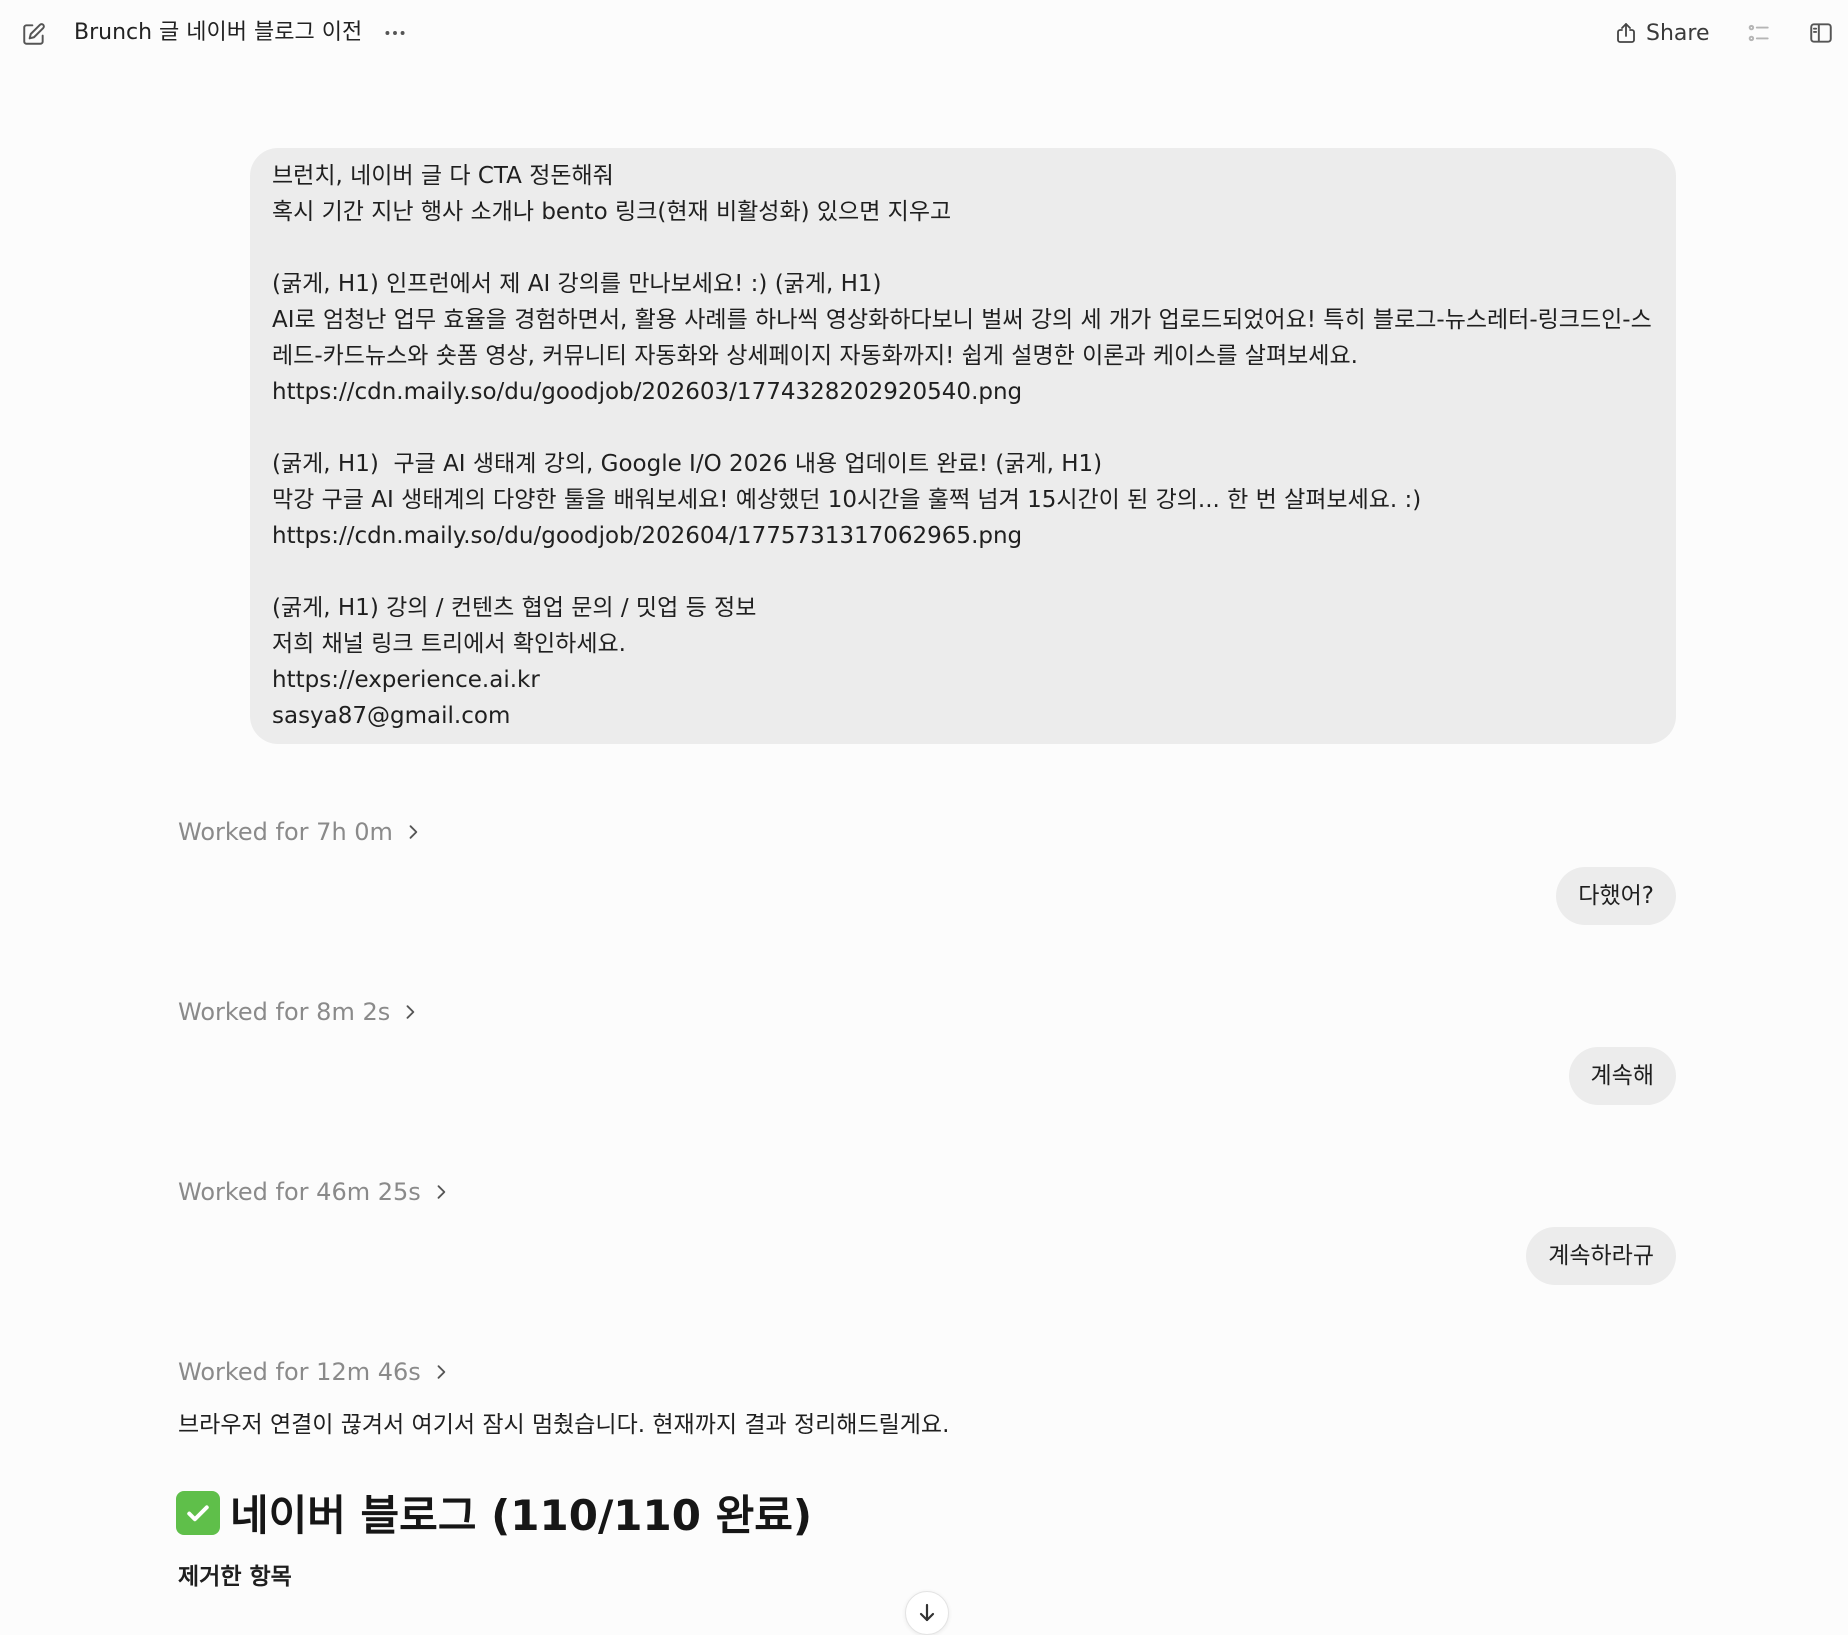  I want to click on new-chat-button, so click(34, 34).